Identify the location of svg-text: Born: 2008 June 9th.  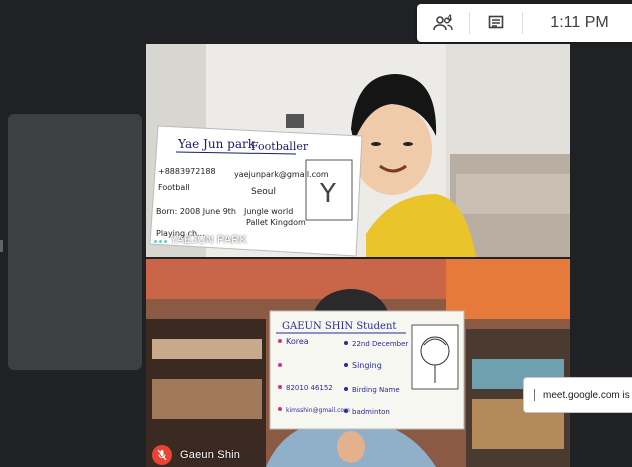
(196, 211).